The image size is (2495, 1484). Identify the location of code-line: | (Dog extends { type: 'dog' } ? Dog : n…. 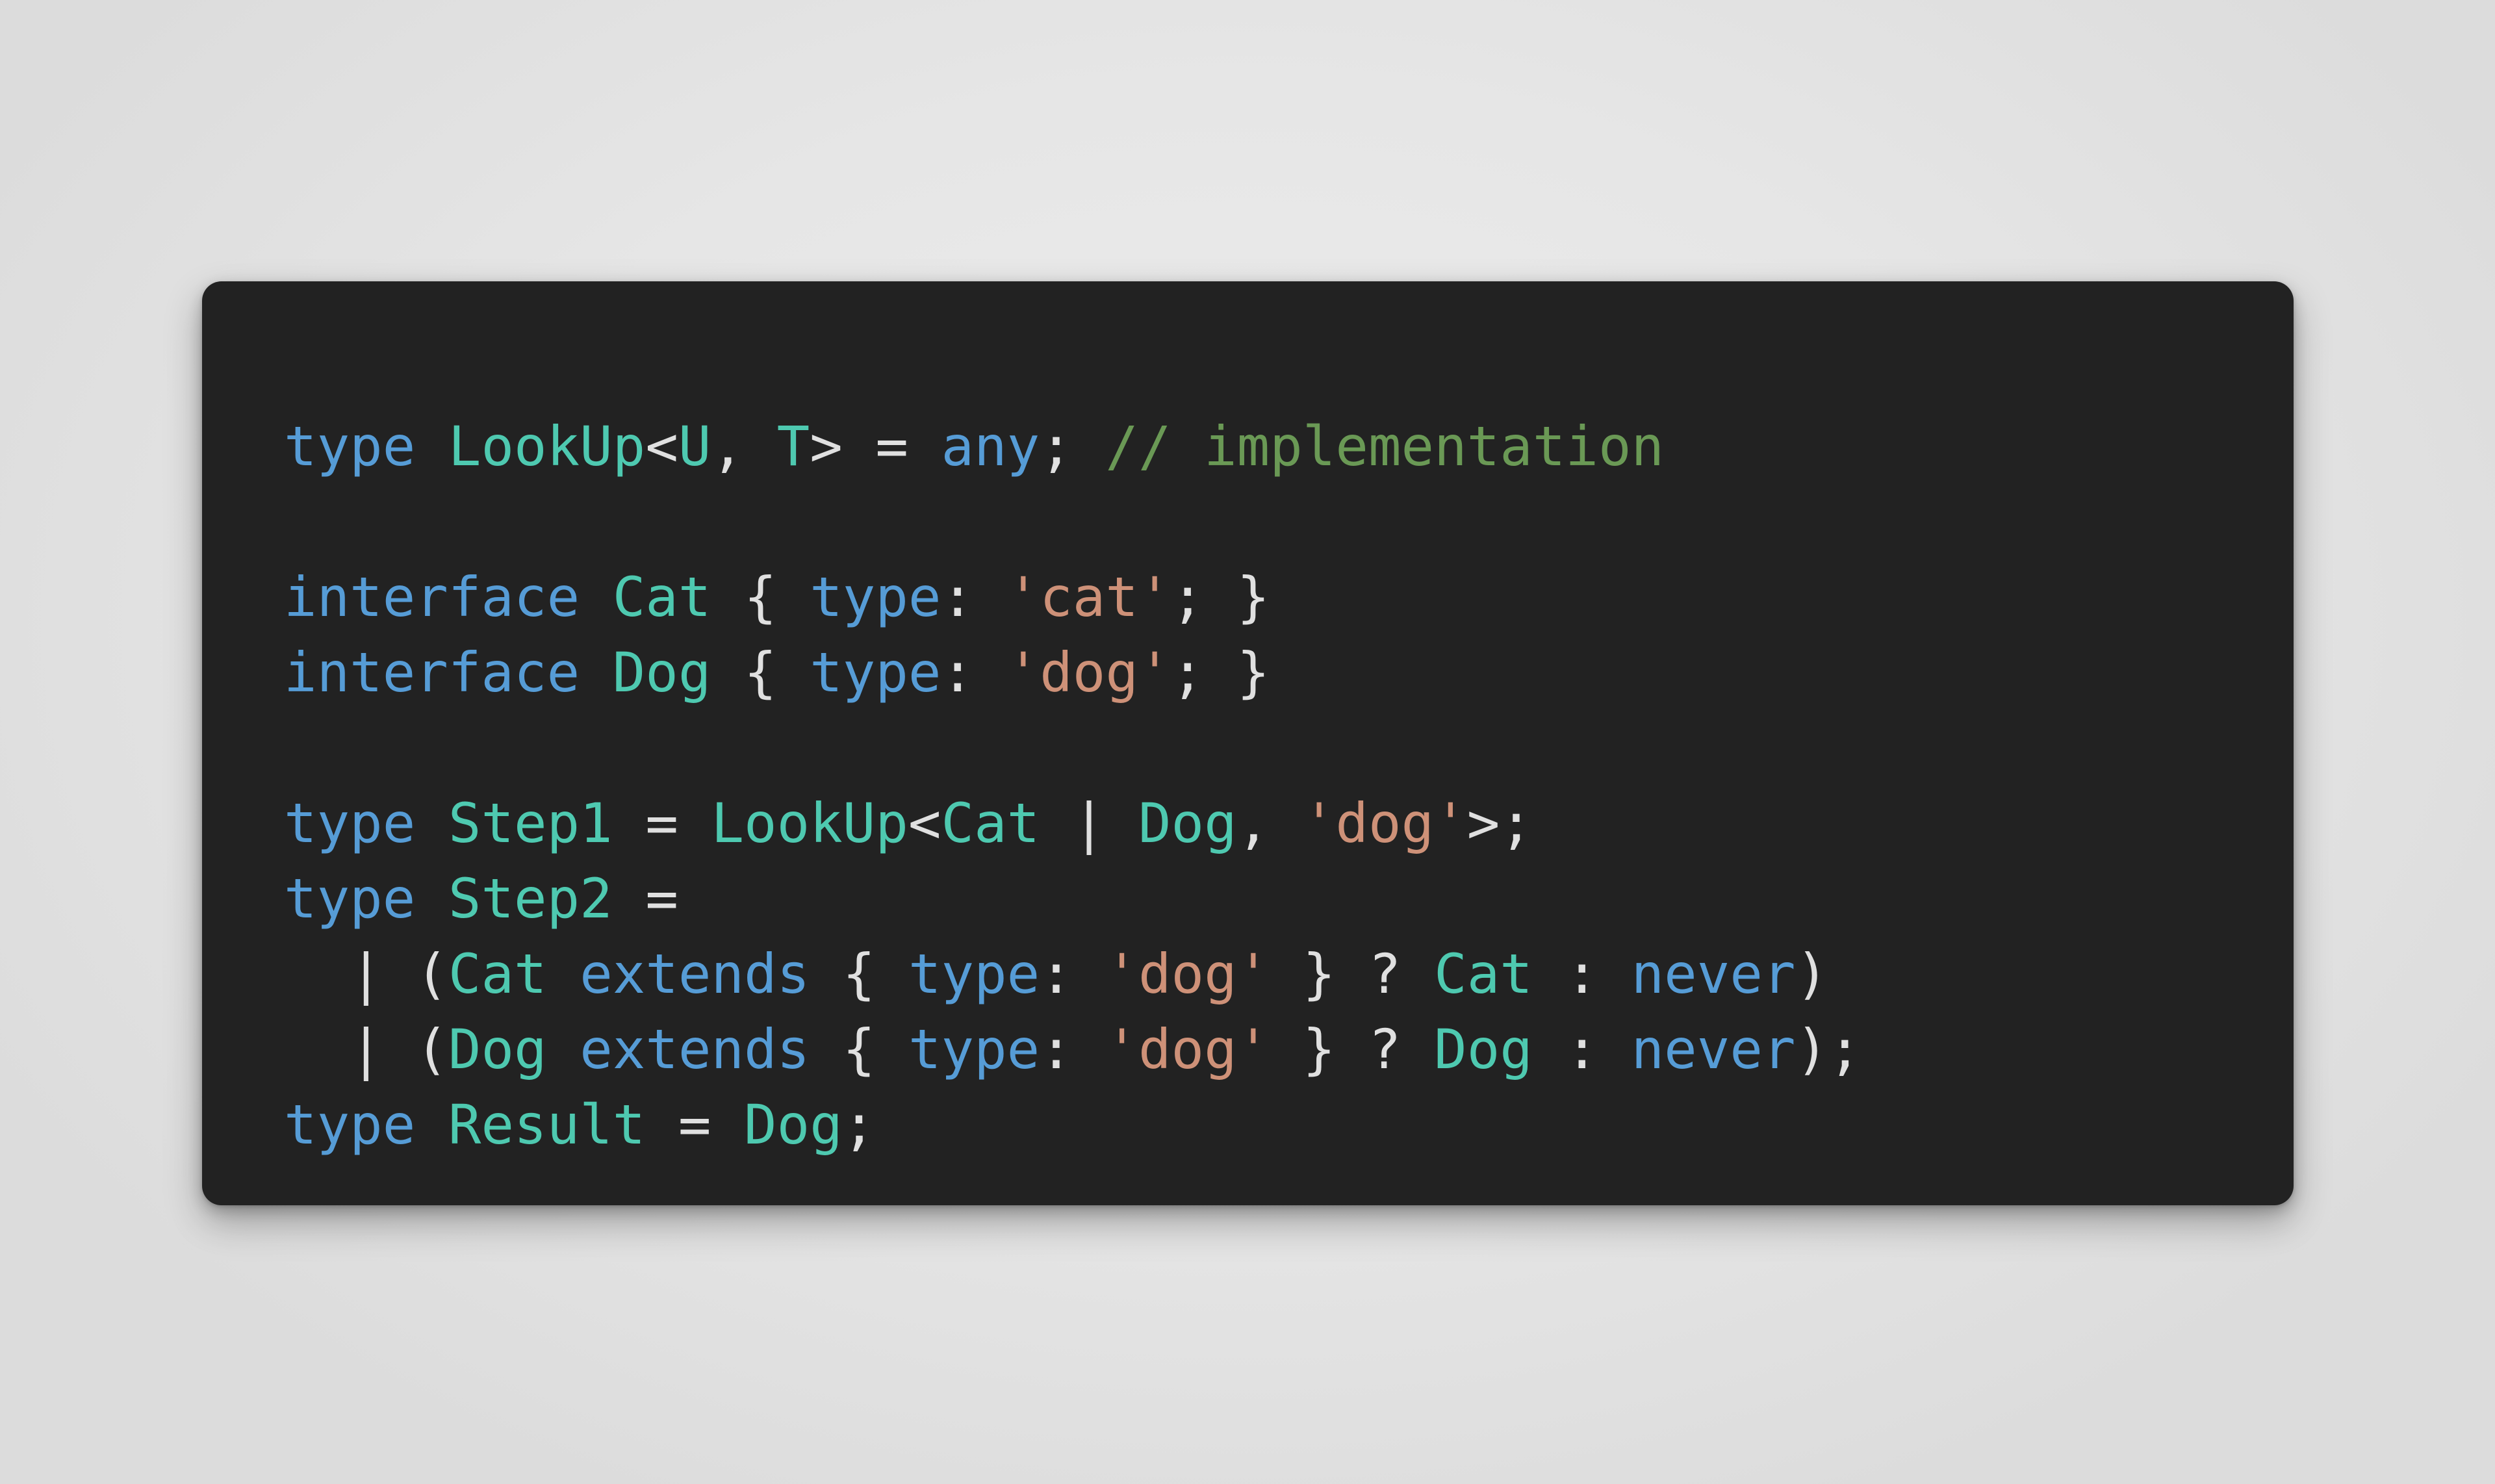
(1289, 1049).